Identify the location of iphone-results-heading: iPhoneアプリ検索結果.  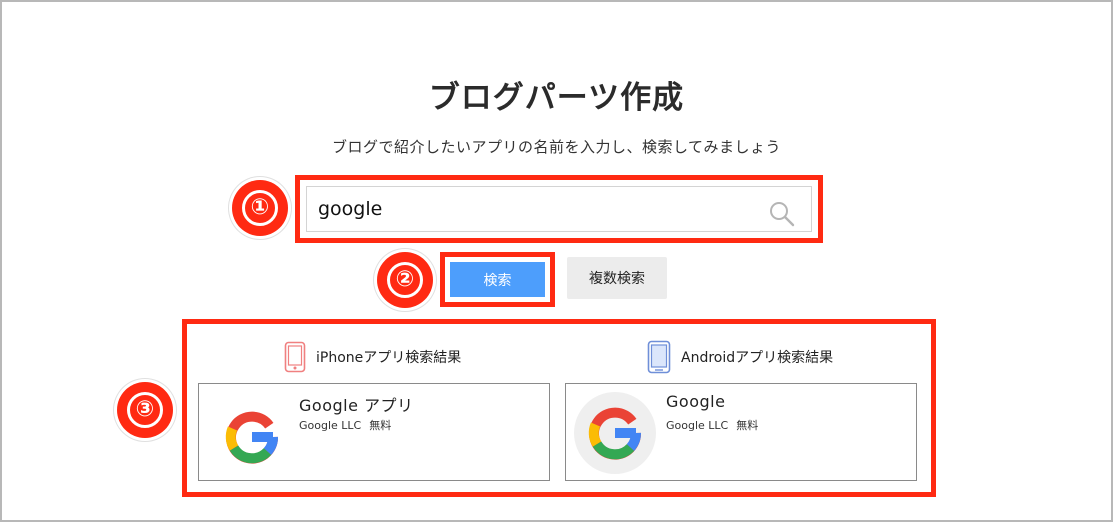
(372, 357).